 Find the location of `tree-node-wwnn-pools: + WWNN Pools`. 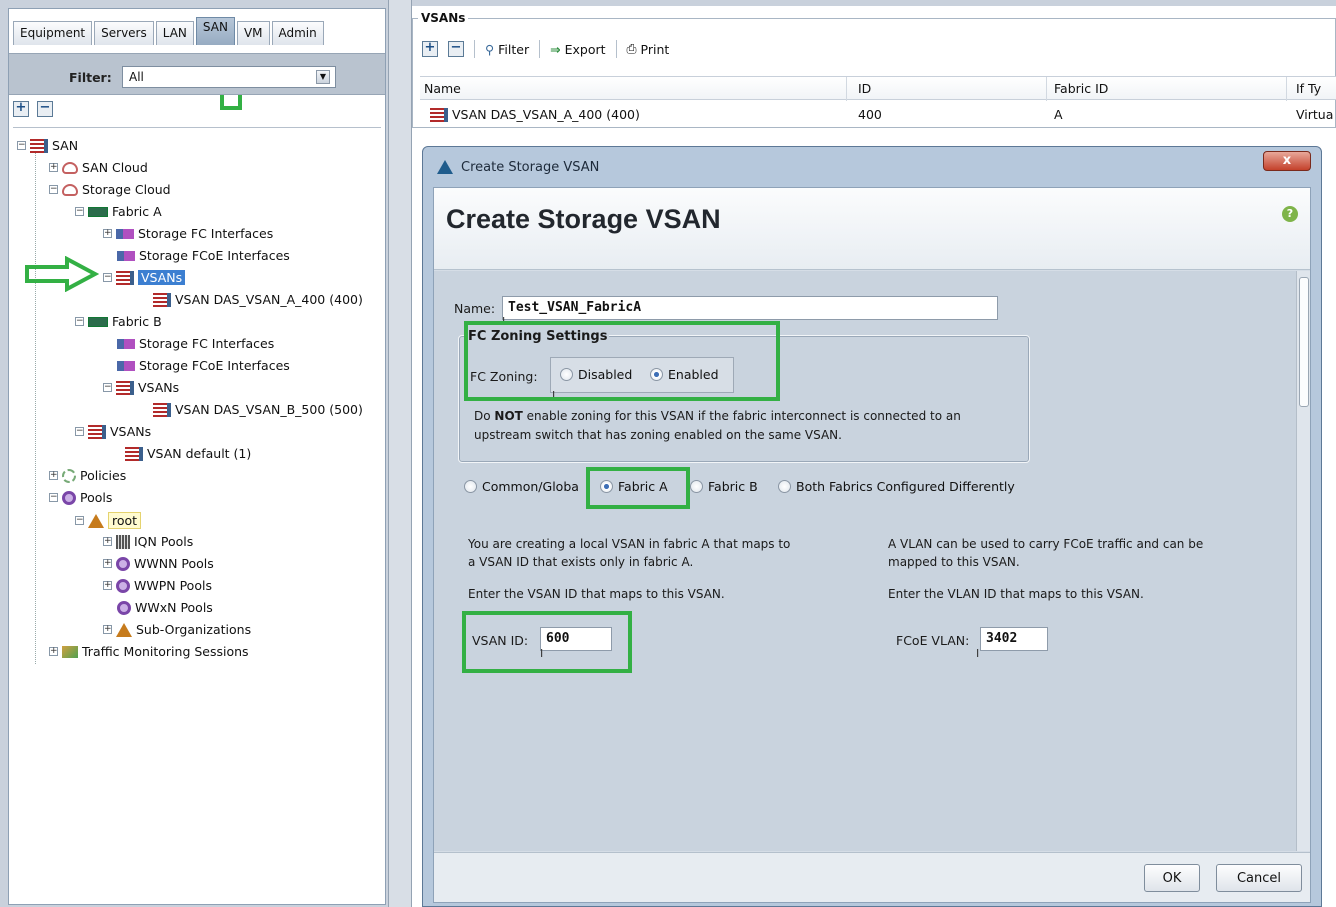

tree-node-wwnn-pools: + WWNN Pools is located at coordinates (158, 563).